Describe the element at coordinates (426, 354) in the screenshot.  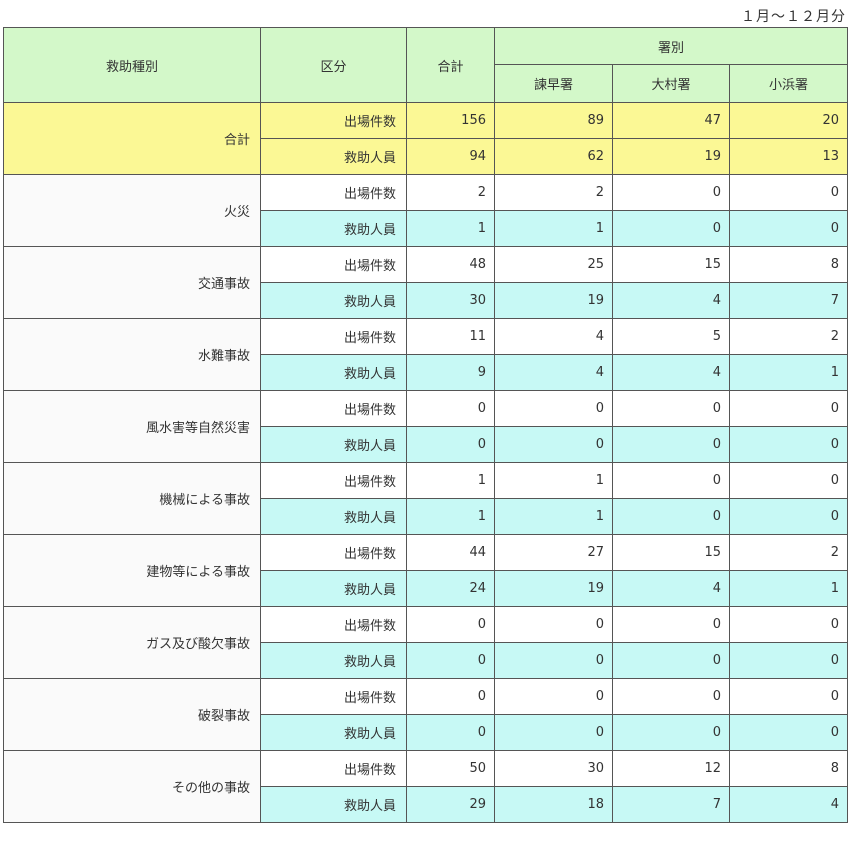
I see `table-row: 水難事故 出場件数 11 4 5 2` at that location.